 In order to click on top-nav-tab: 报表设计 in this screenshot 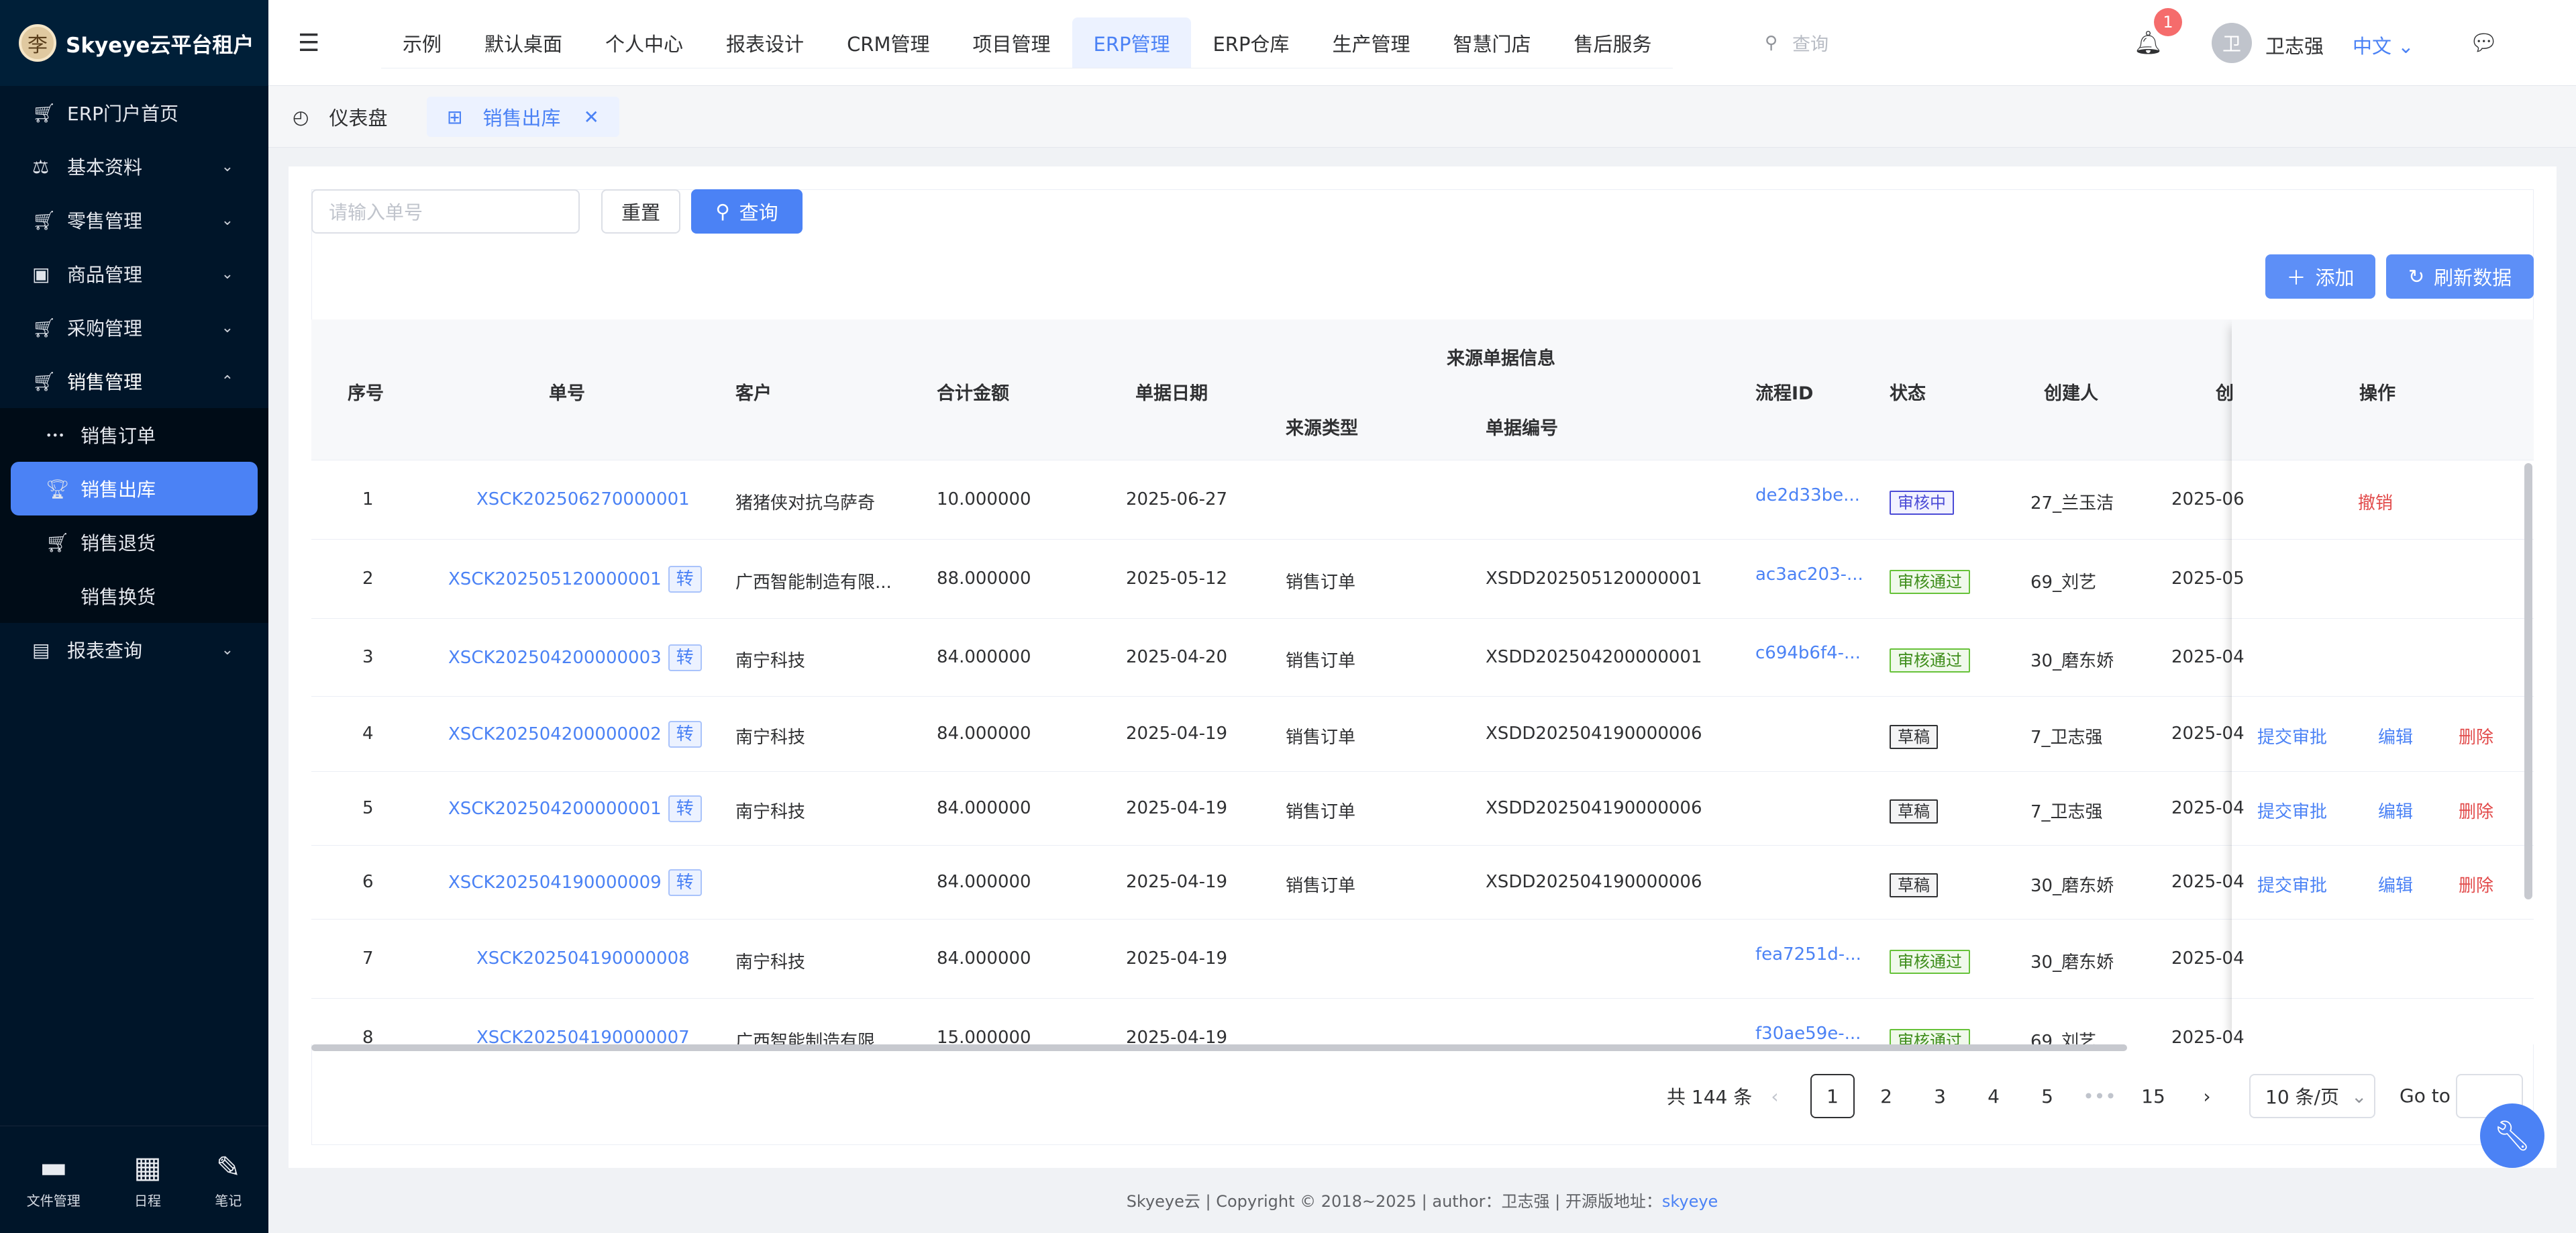, I will do `click(765, 42)`.